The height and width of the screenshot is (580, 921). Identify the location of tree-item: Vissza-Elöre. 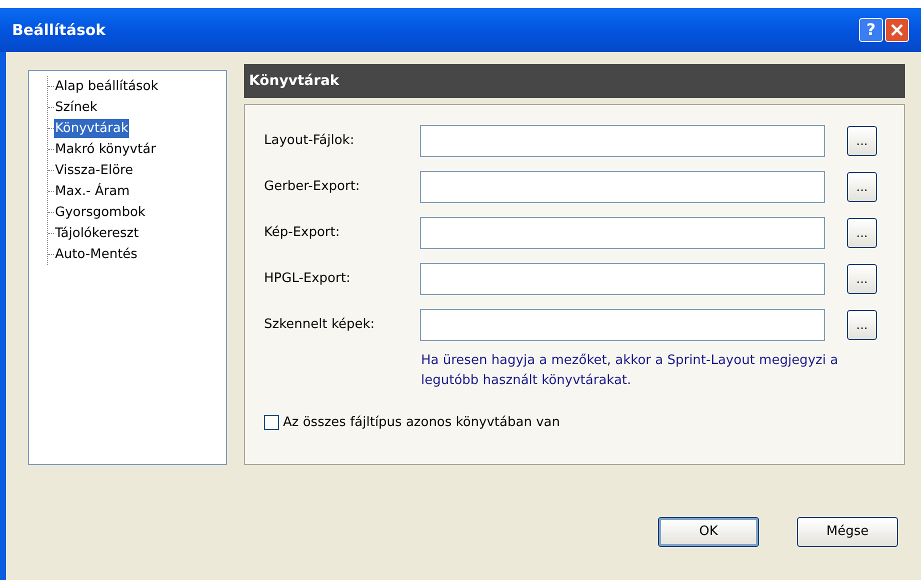
(94, 170).